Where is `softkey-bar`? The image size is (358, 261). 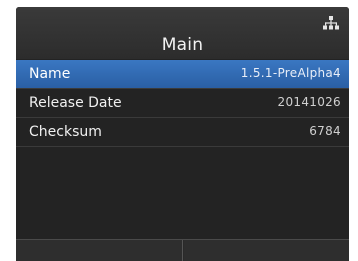 softkey-bar is located at coordinates (182, 250).